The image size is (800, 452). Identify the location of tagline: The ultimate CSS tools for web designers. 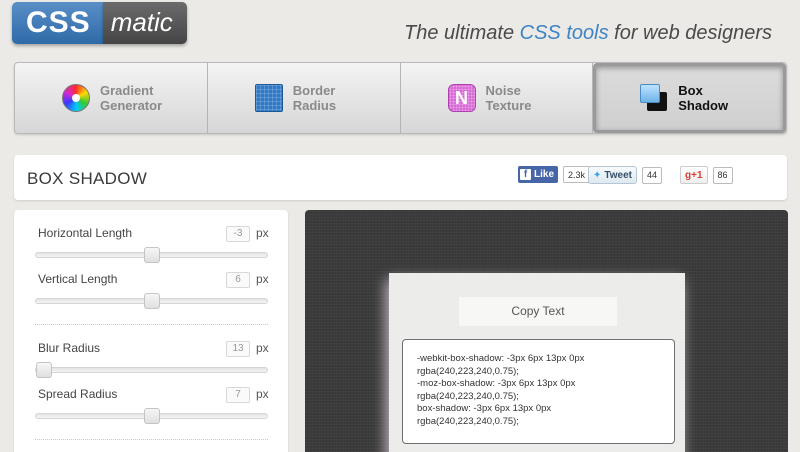
(588, 33).